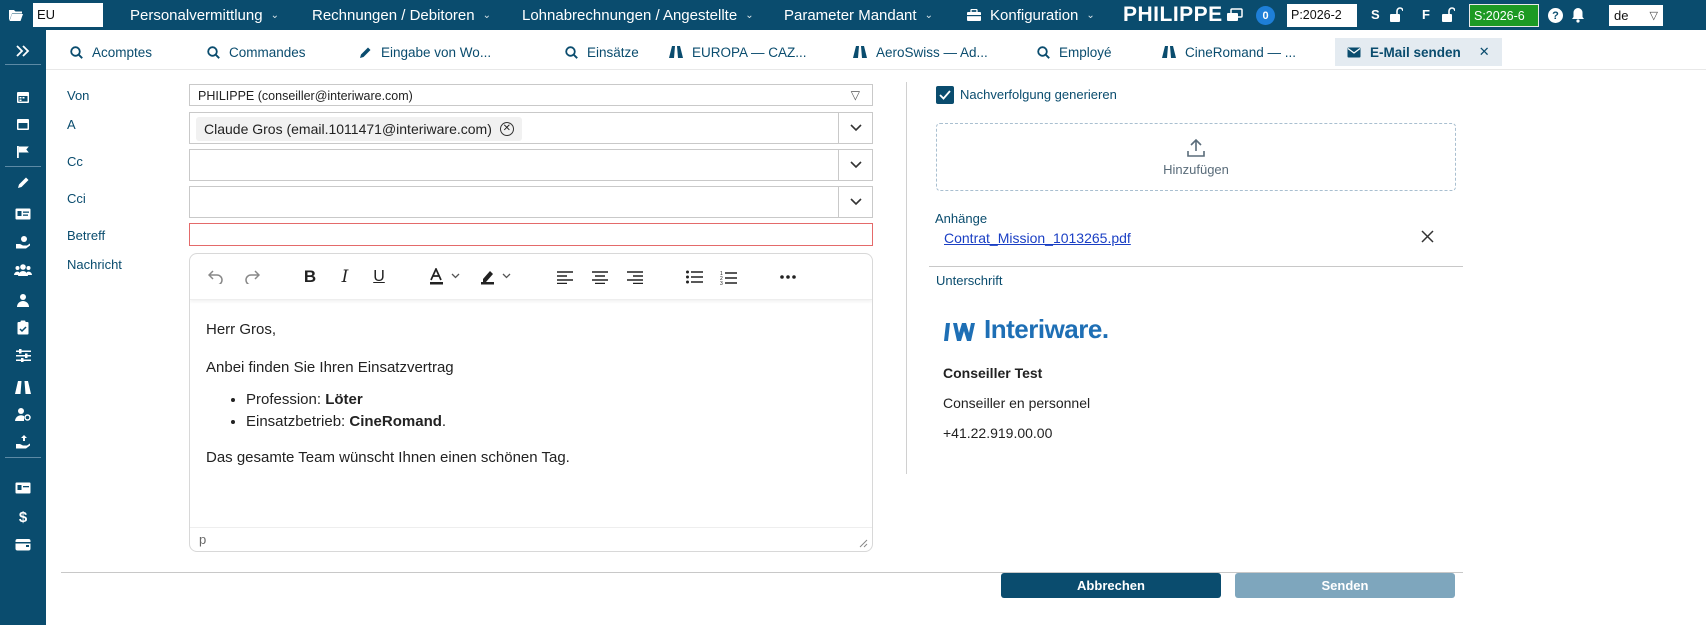 The image size is (1706, 625). What do you see at coordinates (379, 277) in the screenshot?
I see `underline-icon: U` at bounding box center [379, 277].